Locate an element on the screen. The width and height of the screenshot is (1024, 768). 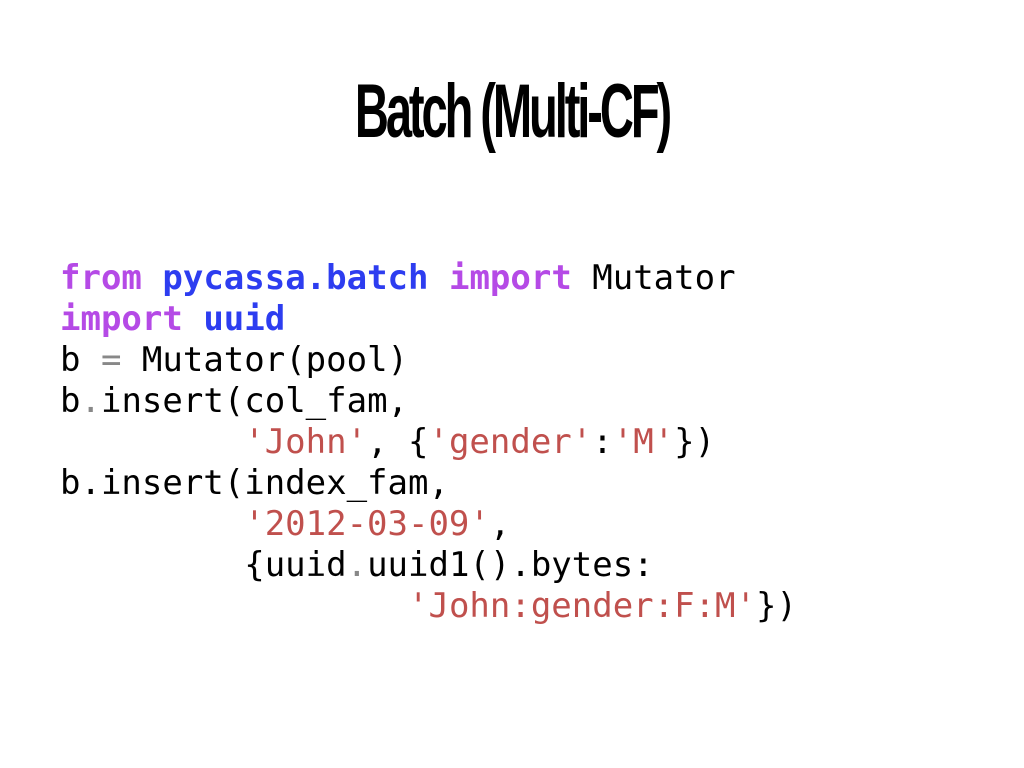
code-line: b.insert(col_fam, is located at coordinates (530, 401).